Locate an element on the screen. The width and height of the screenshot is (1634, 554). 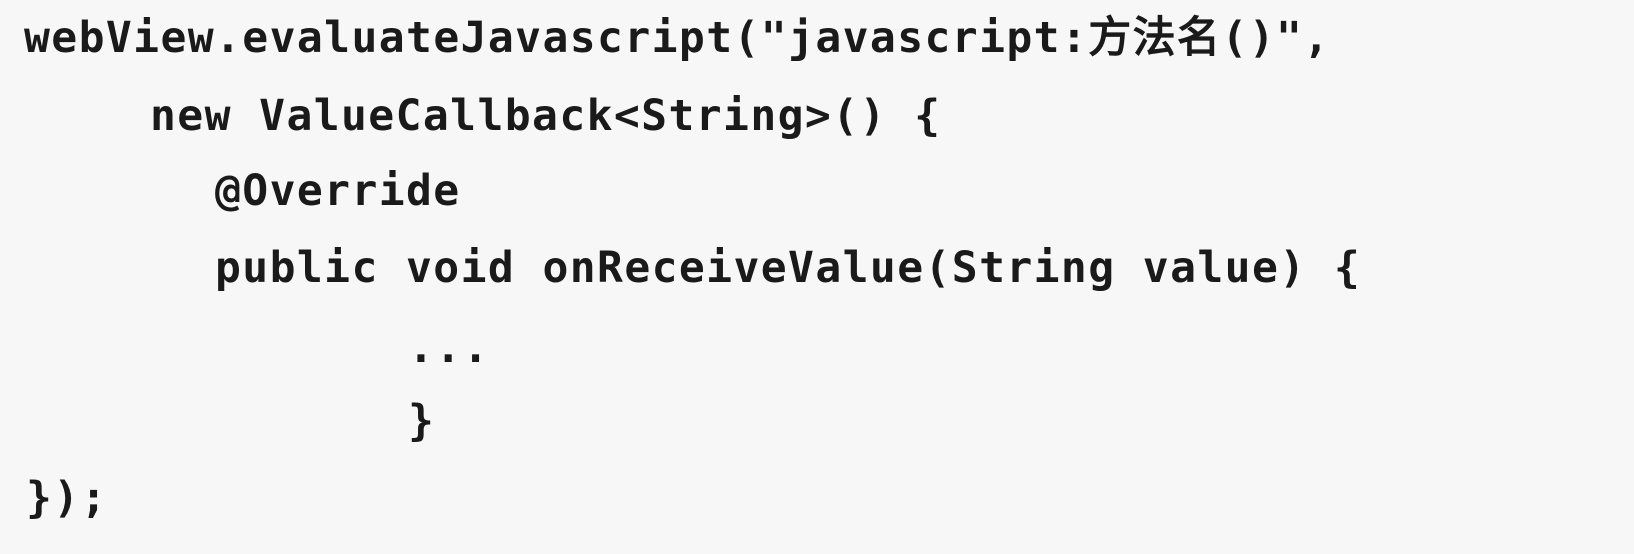
code-line-close-call: }); is located at coordinates (67, 498).